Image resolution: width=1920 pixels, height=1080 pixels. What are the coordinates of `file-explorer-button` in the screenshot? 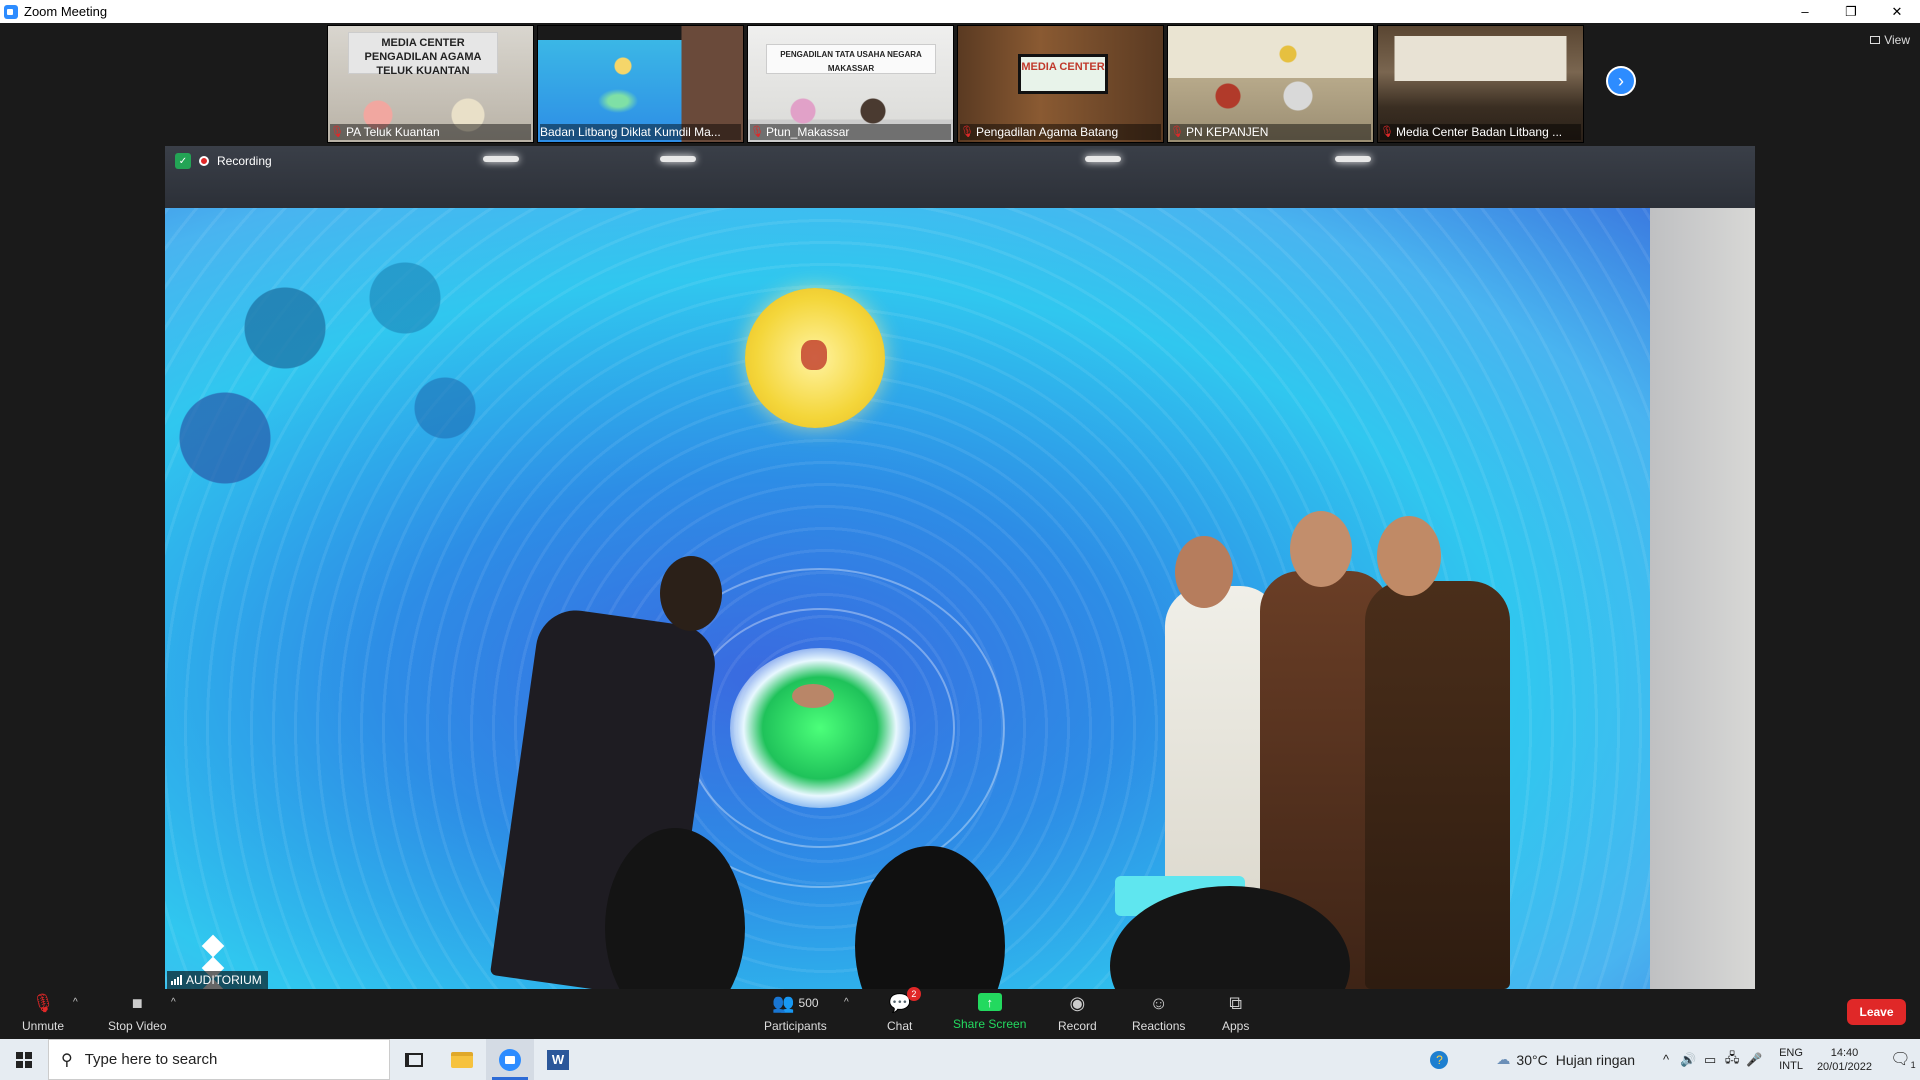 It's located at (462, 1059).